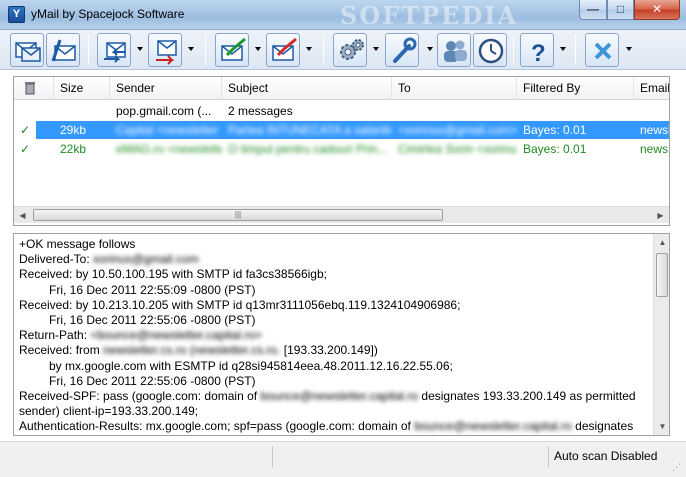  Describe the element at coordinates (651, 88) in the screenshot. I see `column-header-email: Email` at that location.